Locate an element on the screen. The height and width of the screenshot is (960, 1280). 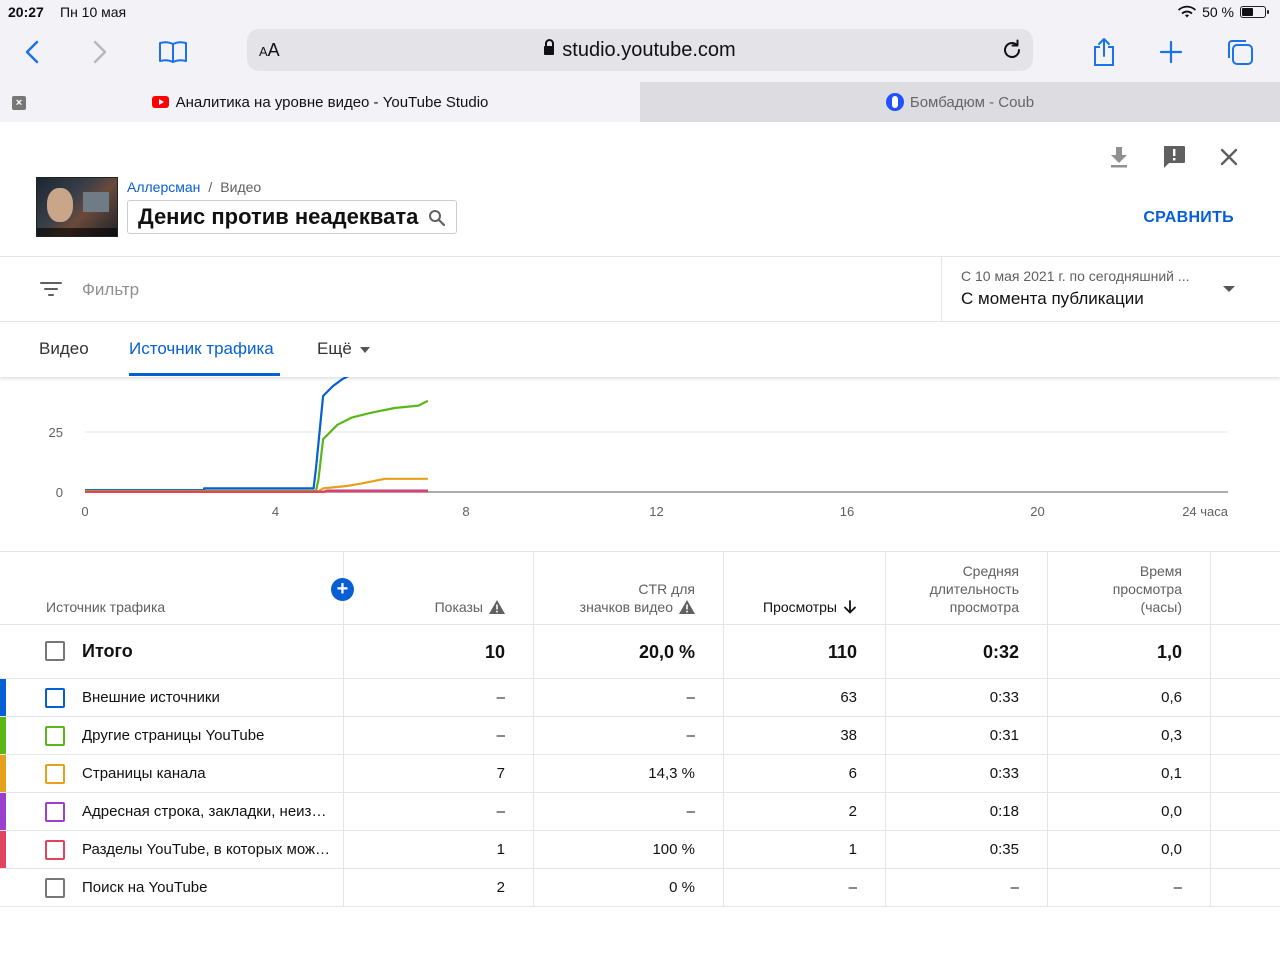
impressions-value: 2 is located at coordinates (500, 887).